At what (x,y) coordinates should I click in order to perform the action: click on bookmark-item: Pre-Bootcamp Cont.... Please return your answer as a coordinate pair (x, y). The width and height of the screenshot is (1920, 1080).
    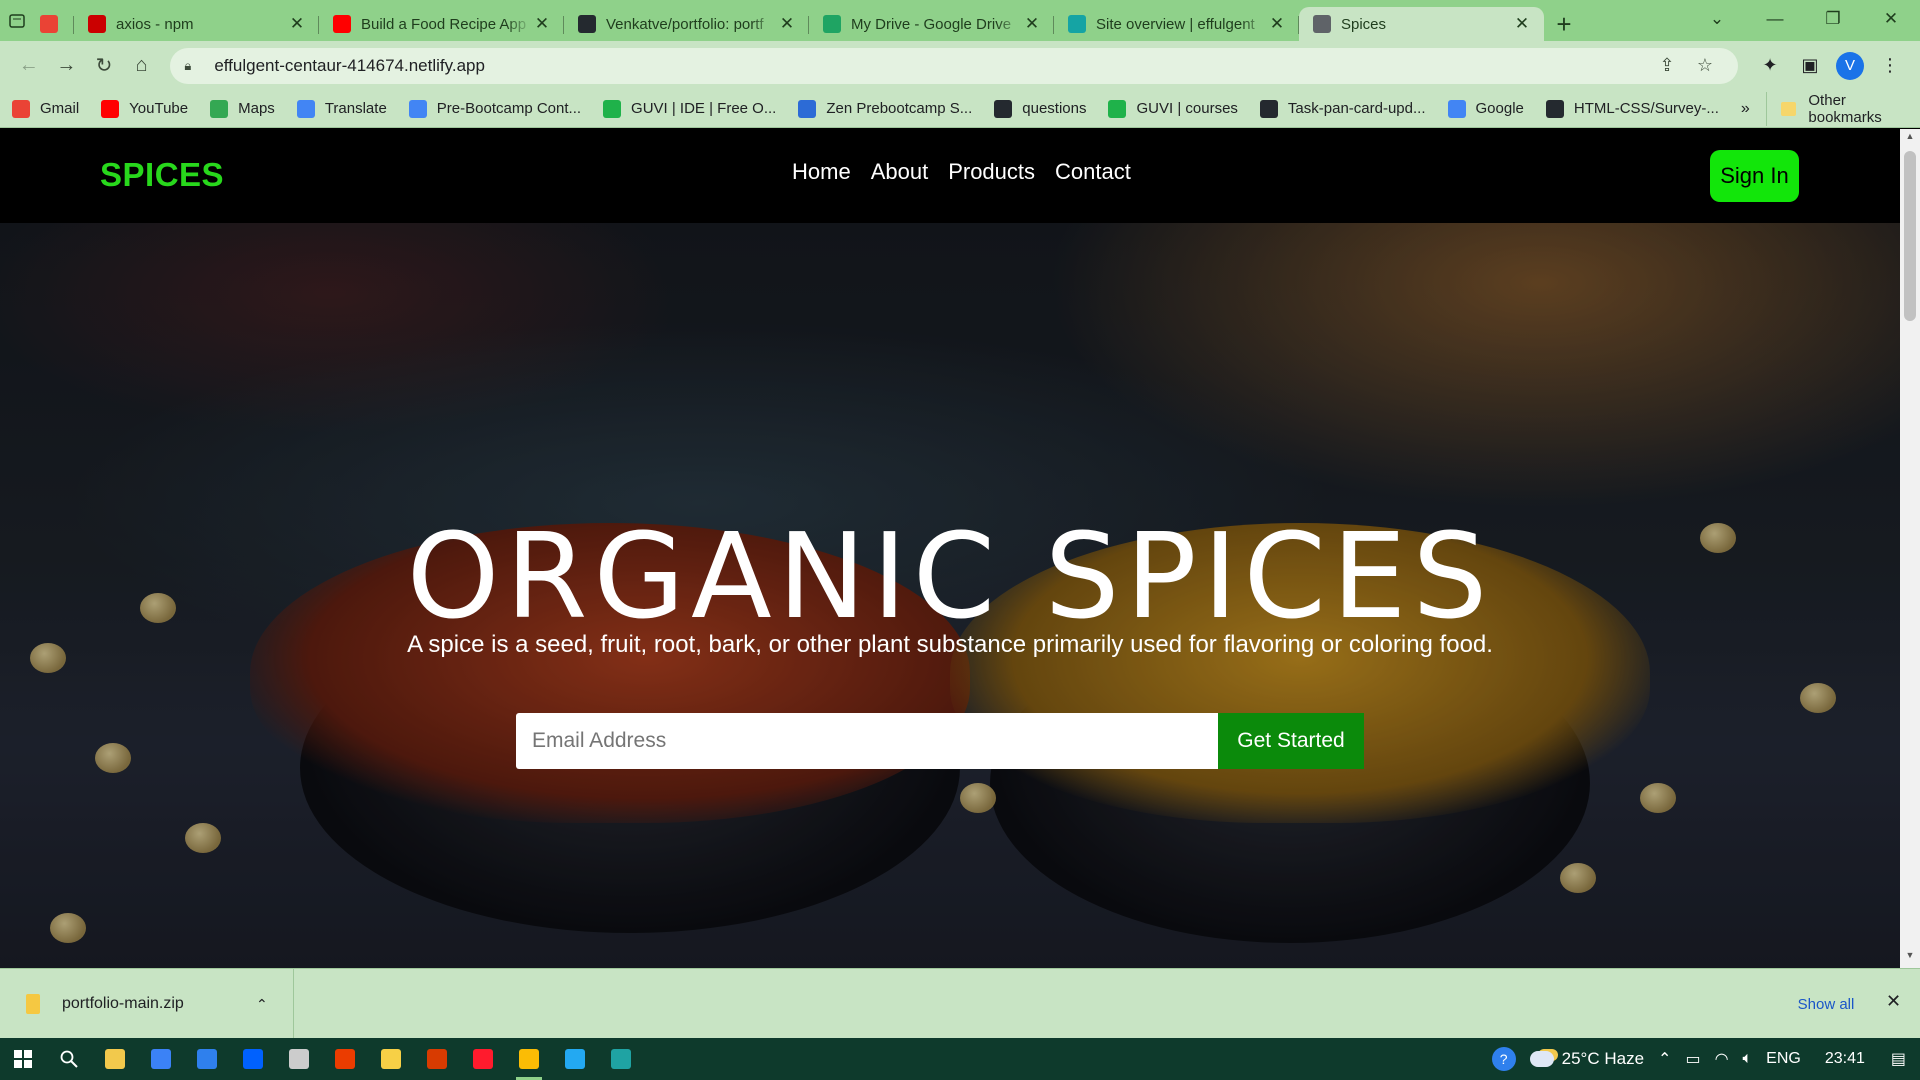
    Looking at the image, I should click on (494, 108).